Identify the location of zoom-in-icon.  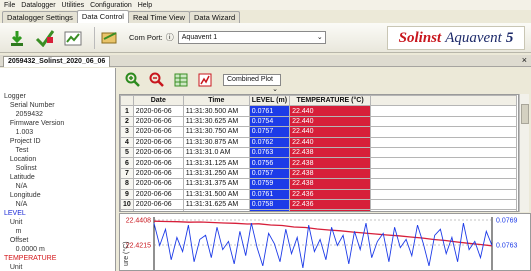
(133, 80).